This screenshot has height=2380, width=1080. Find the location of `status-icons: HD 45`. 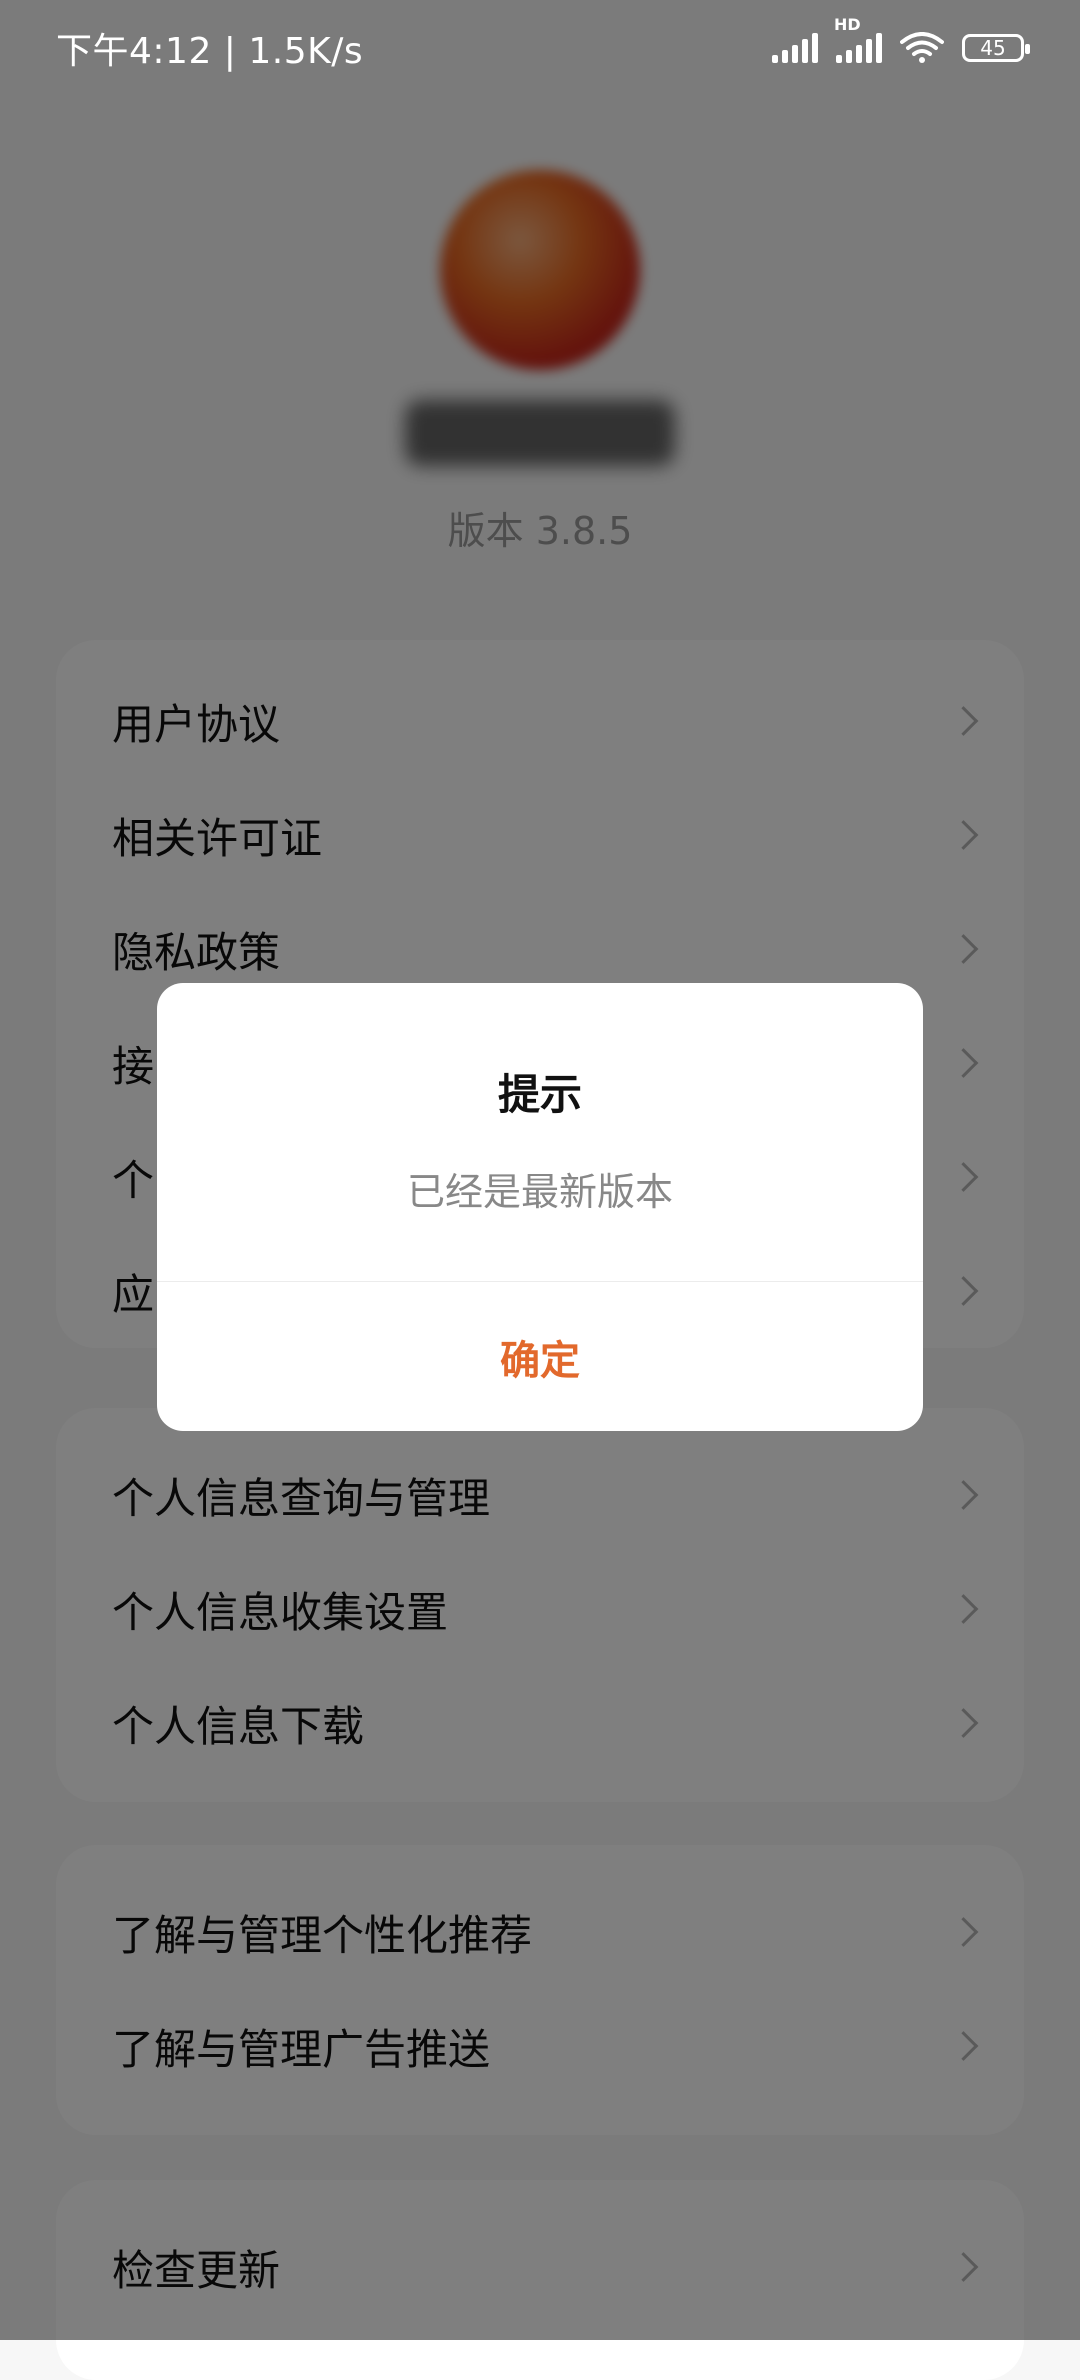

status-icons: HD 45 is located at coordinates (901, 39).